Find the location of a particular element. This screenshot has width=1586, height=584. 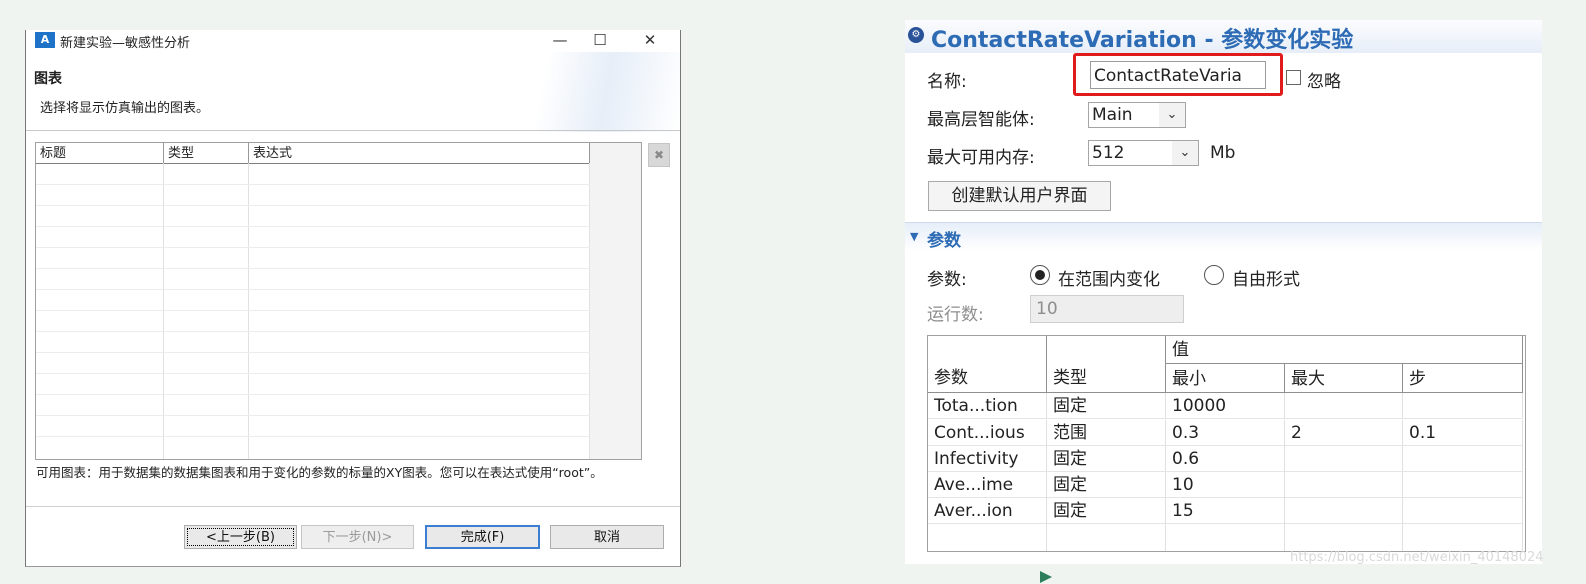

table-row: Cont...ious 范围 0.3 2 0.1 is located at coordinates (1226, 433).